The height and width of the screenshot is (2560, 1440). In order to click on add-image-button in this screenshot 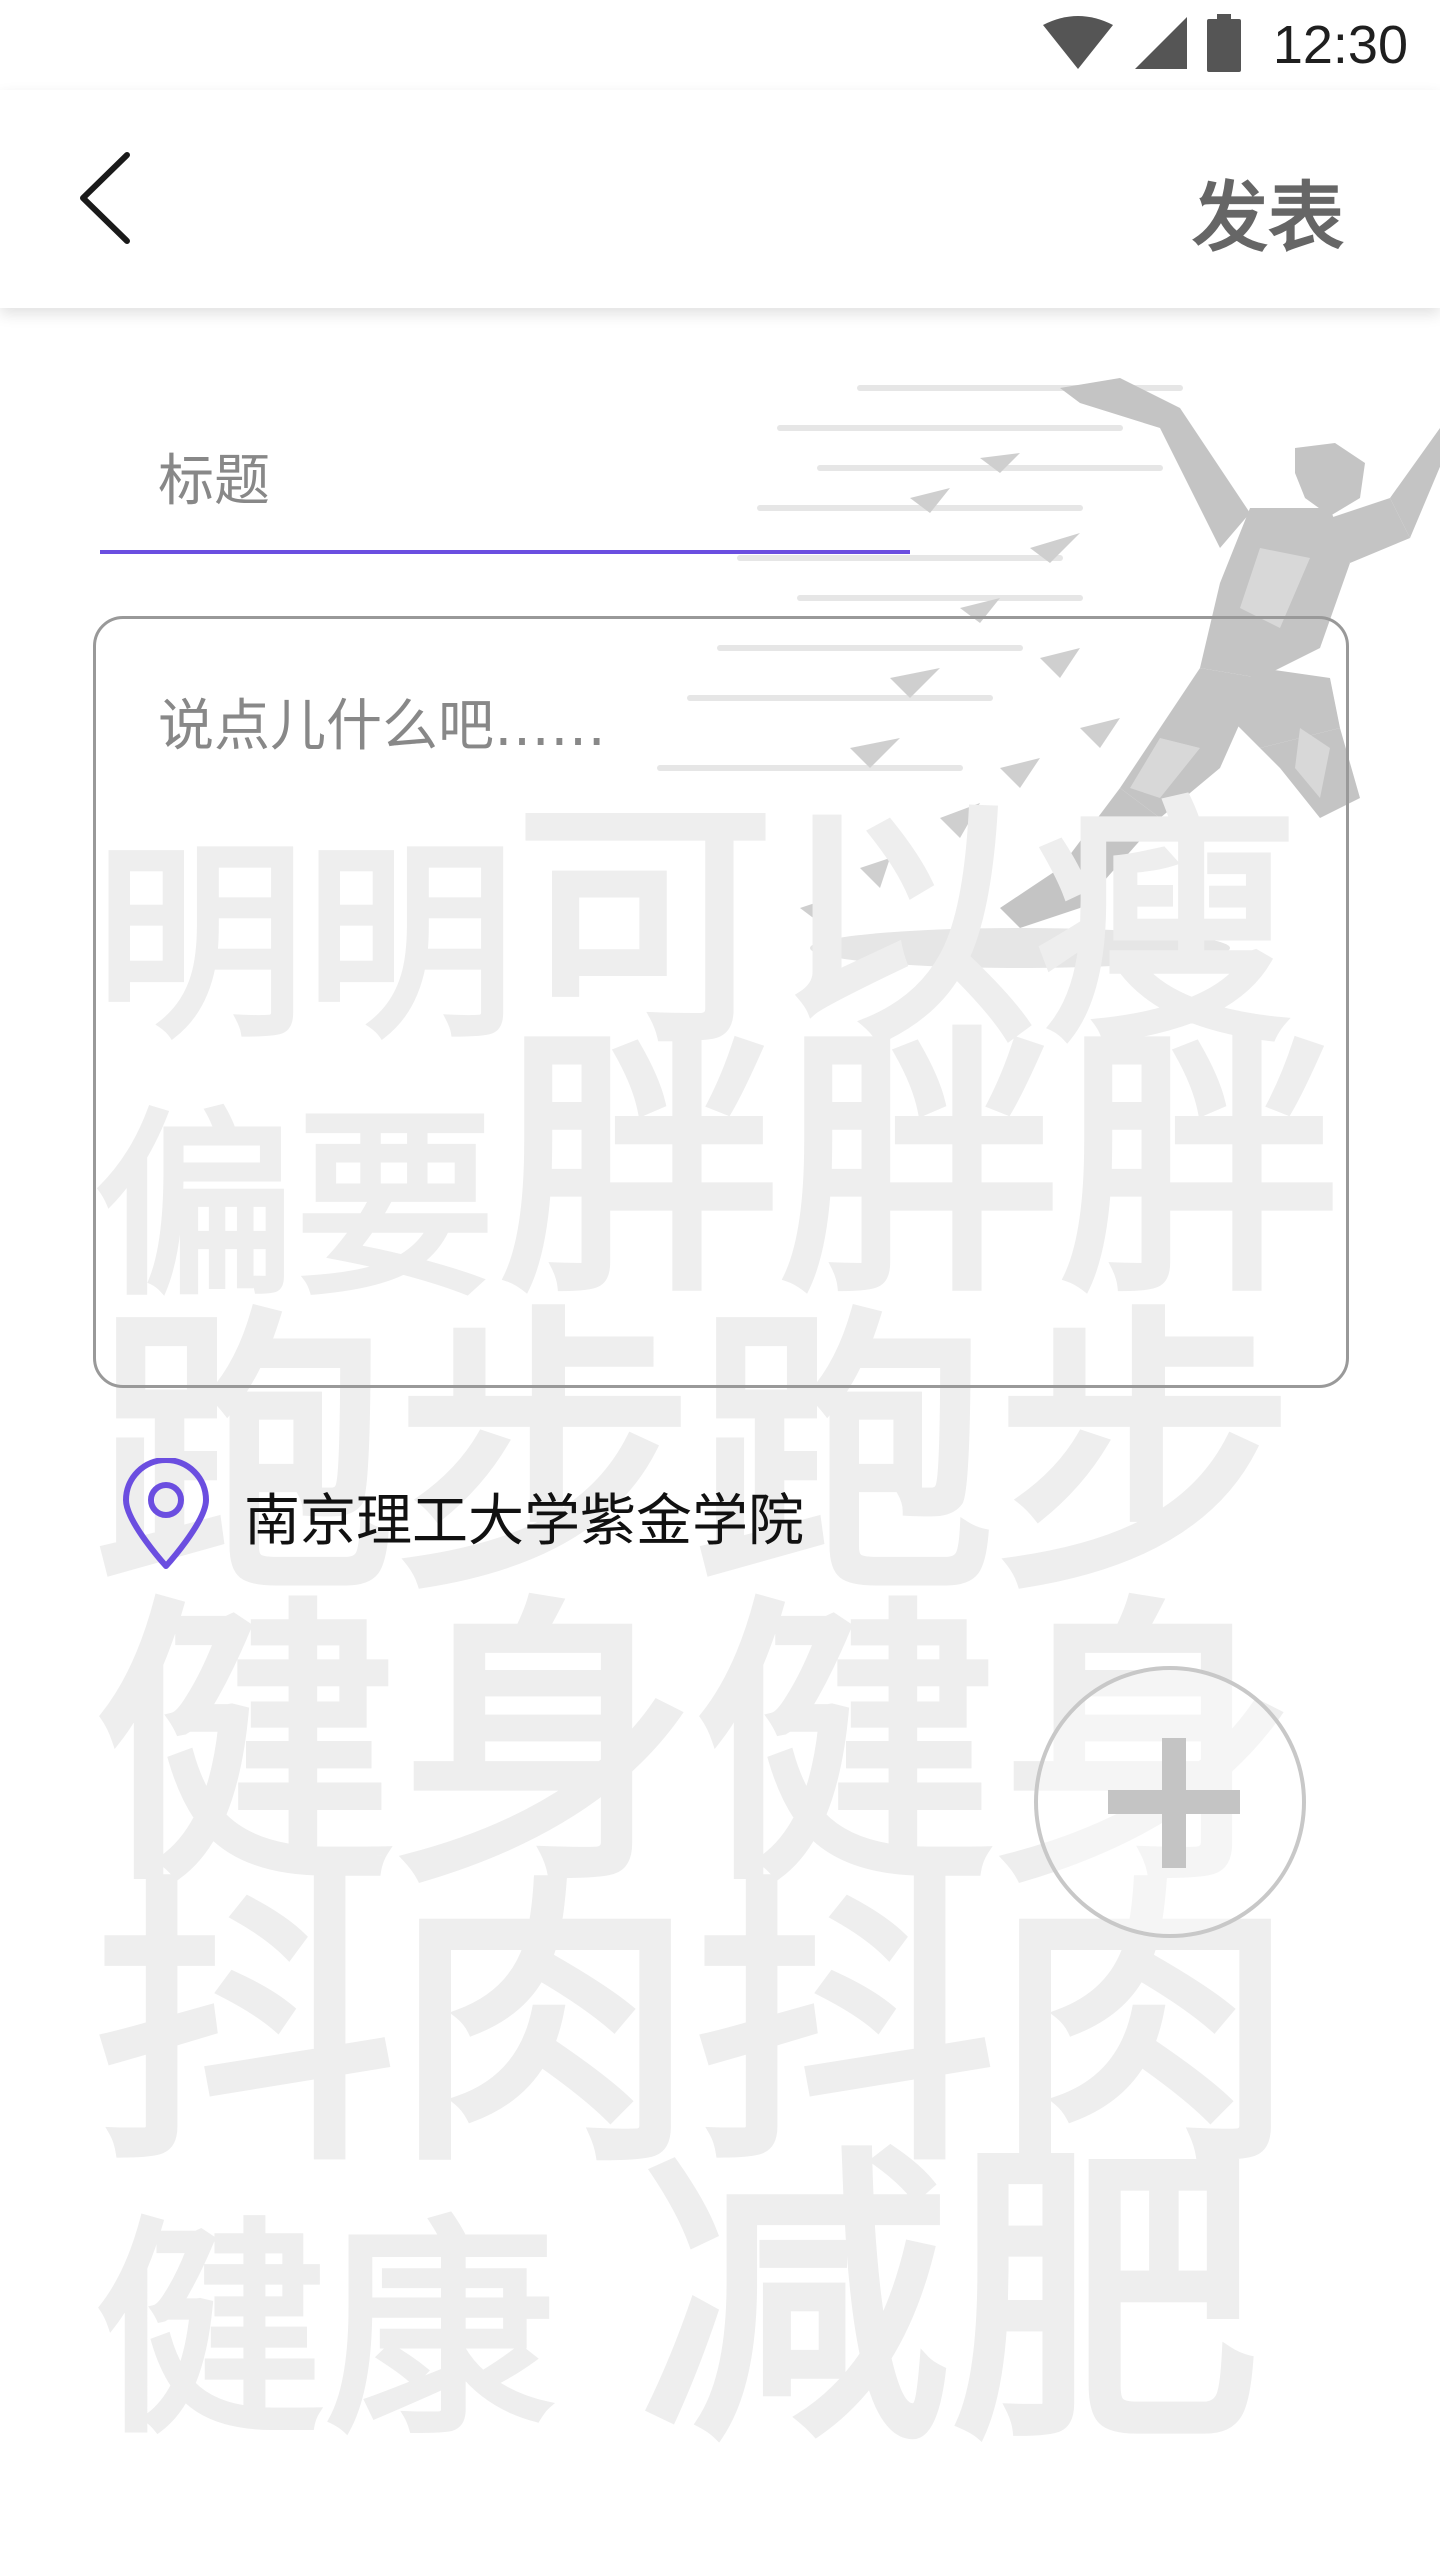, I will do `click(1170, 1802)`.